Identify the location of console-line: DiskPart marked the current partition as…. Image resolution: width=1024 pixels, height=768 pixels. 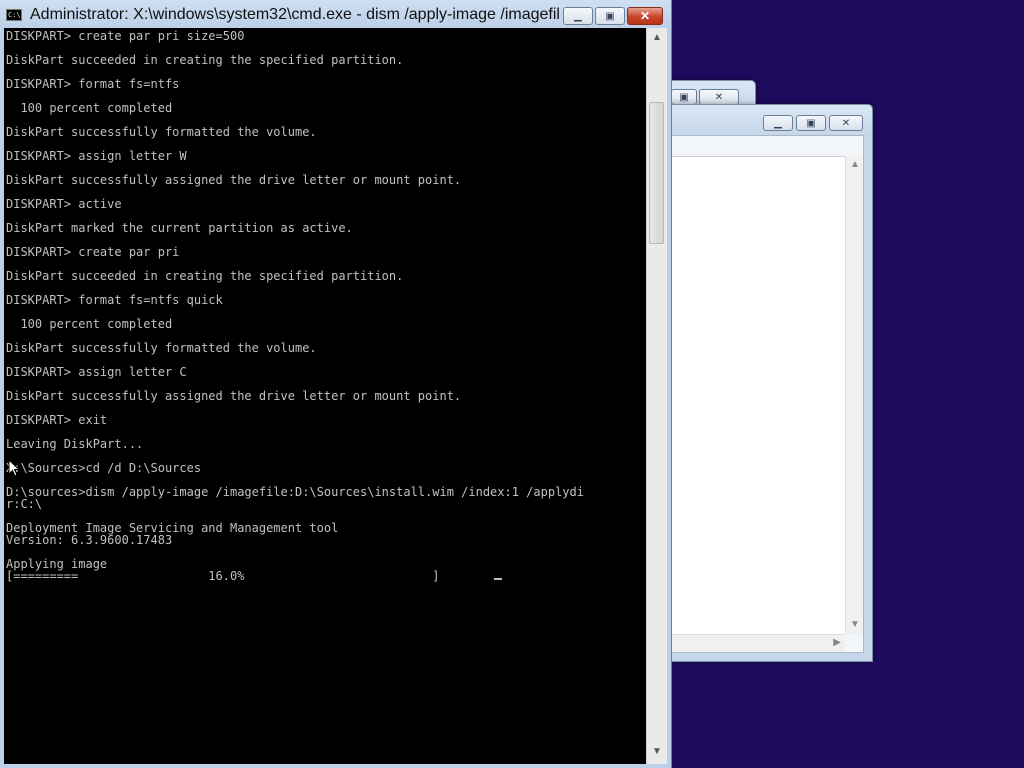
(179, 228).